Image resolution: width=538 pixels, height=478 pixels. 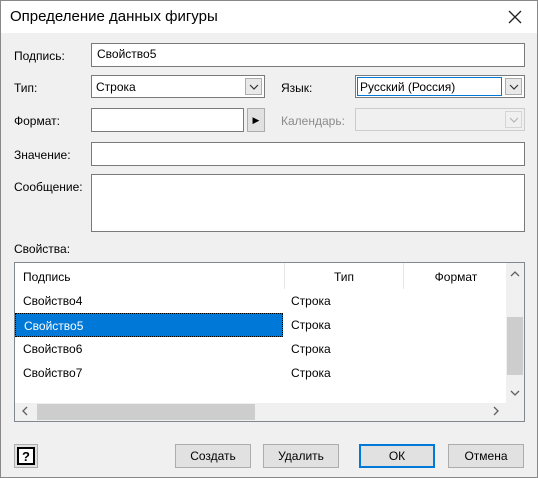 What do you see at coordinates (515, 346) in the screenshot?
I see `vertical-scroll-thumb` at bounding box center [515, 346].